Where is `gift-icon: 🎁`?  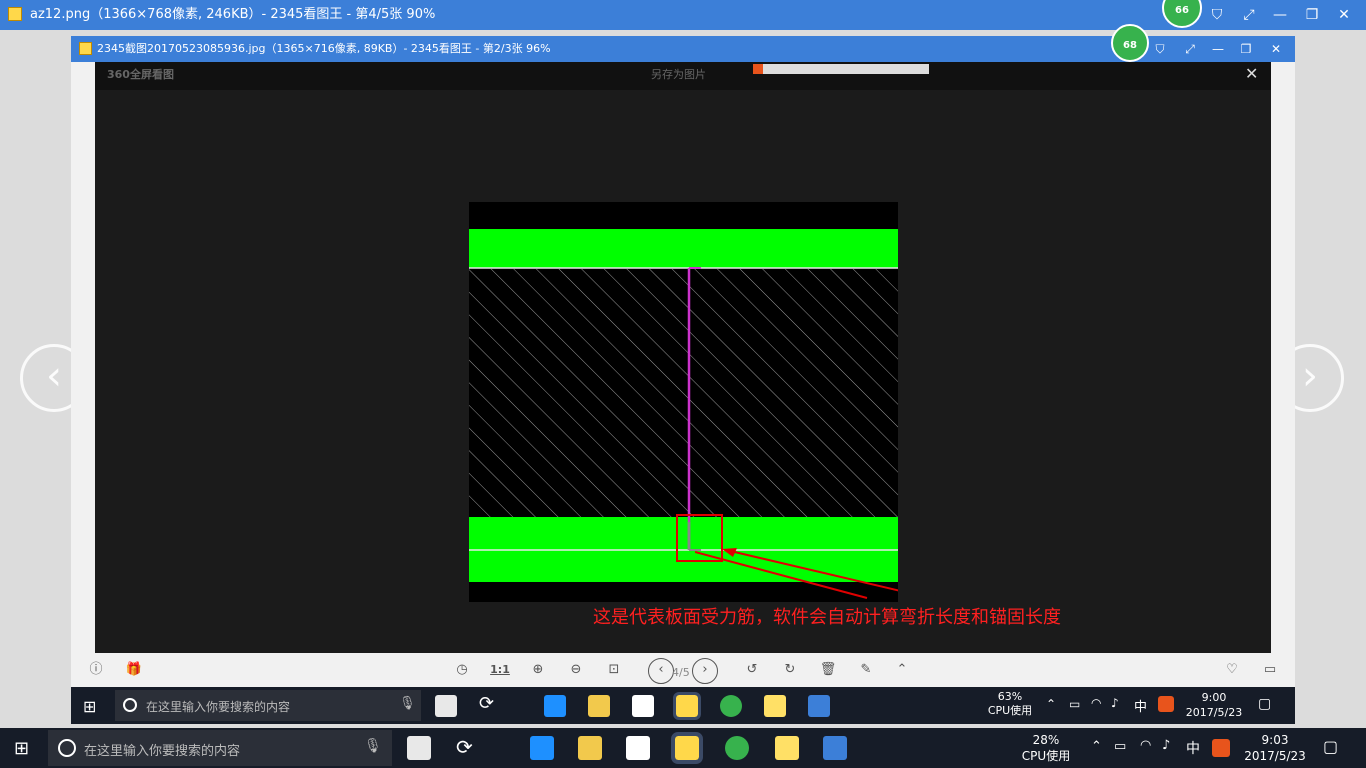 gift-icon: 🎁 is located at coordinates (134, 670).